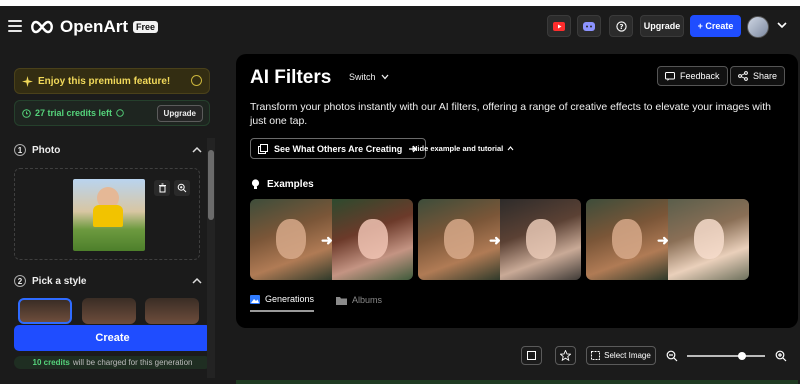  What do you see at coordinates (765, 76) in the screenshot?
I see `share-label: Share` at bounding box center [765, 76].